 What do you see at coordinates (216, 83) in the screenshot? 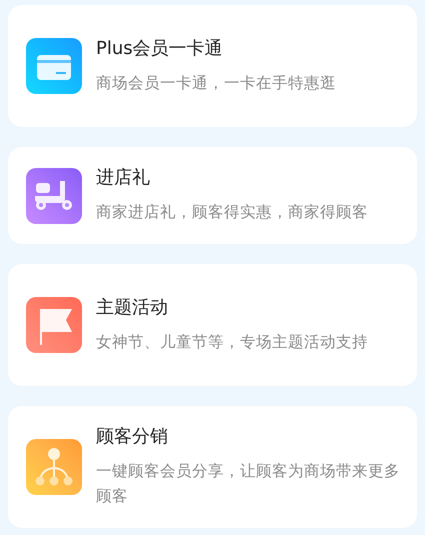
I see `feature-description: 商场会员一卡通，一卡在手特惠逛` at bounding box center [216, 83].